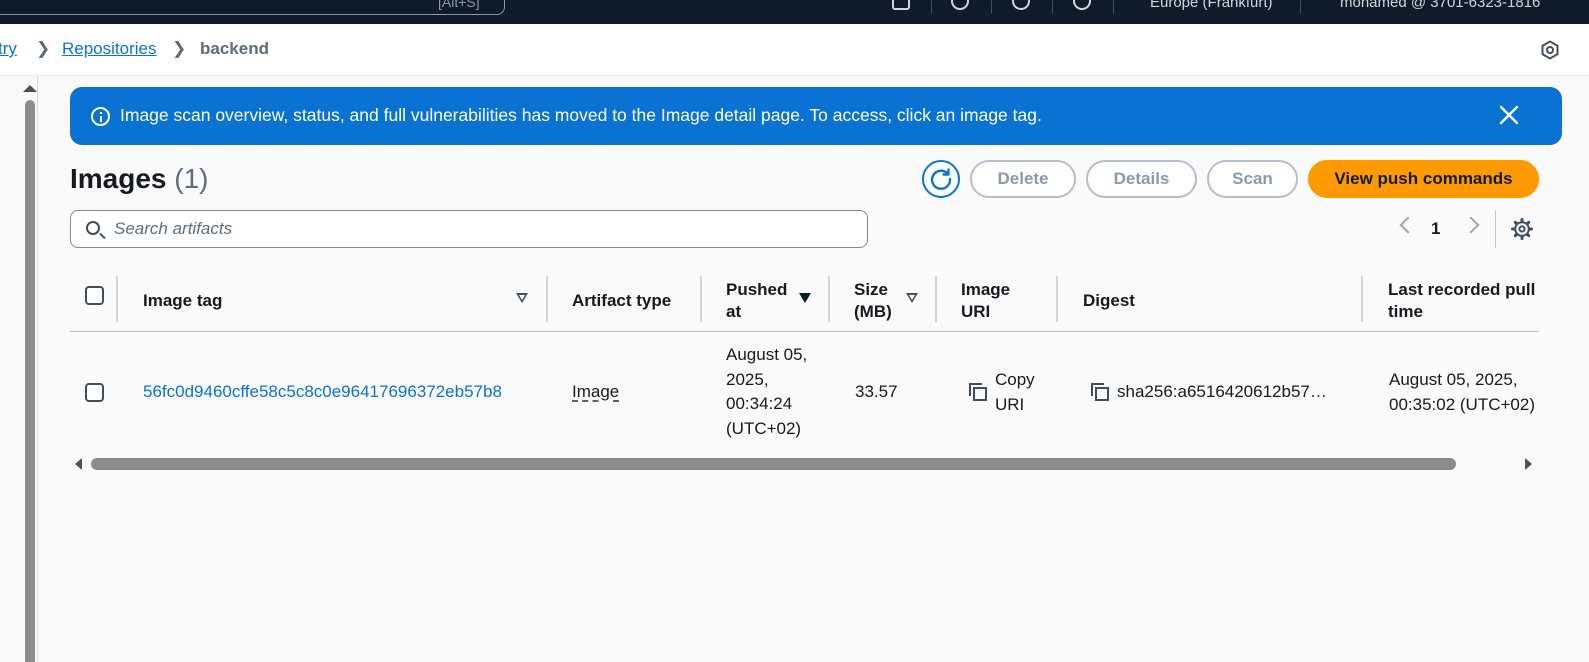  What do you see at coordinates (1141, 179) in the screenshot?
I see `details-button: Details` at bounding box center [1141, 179].